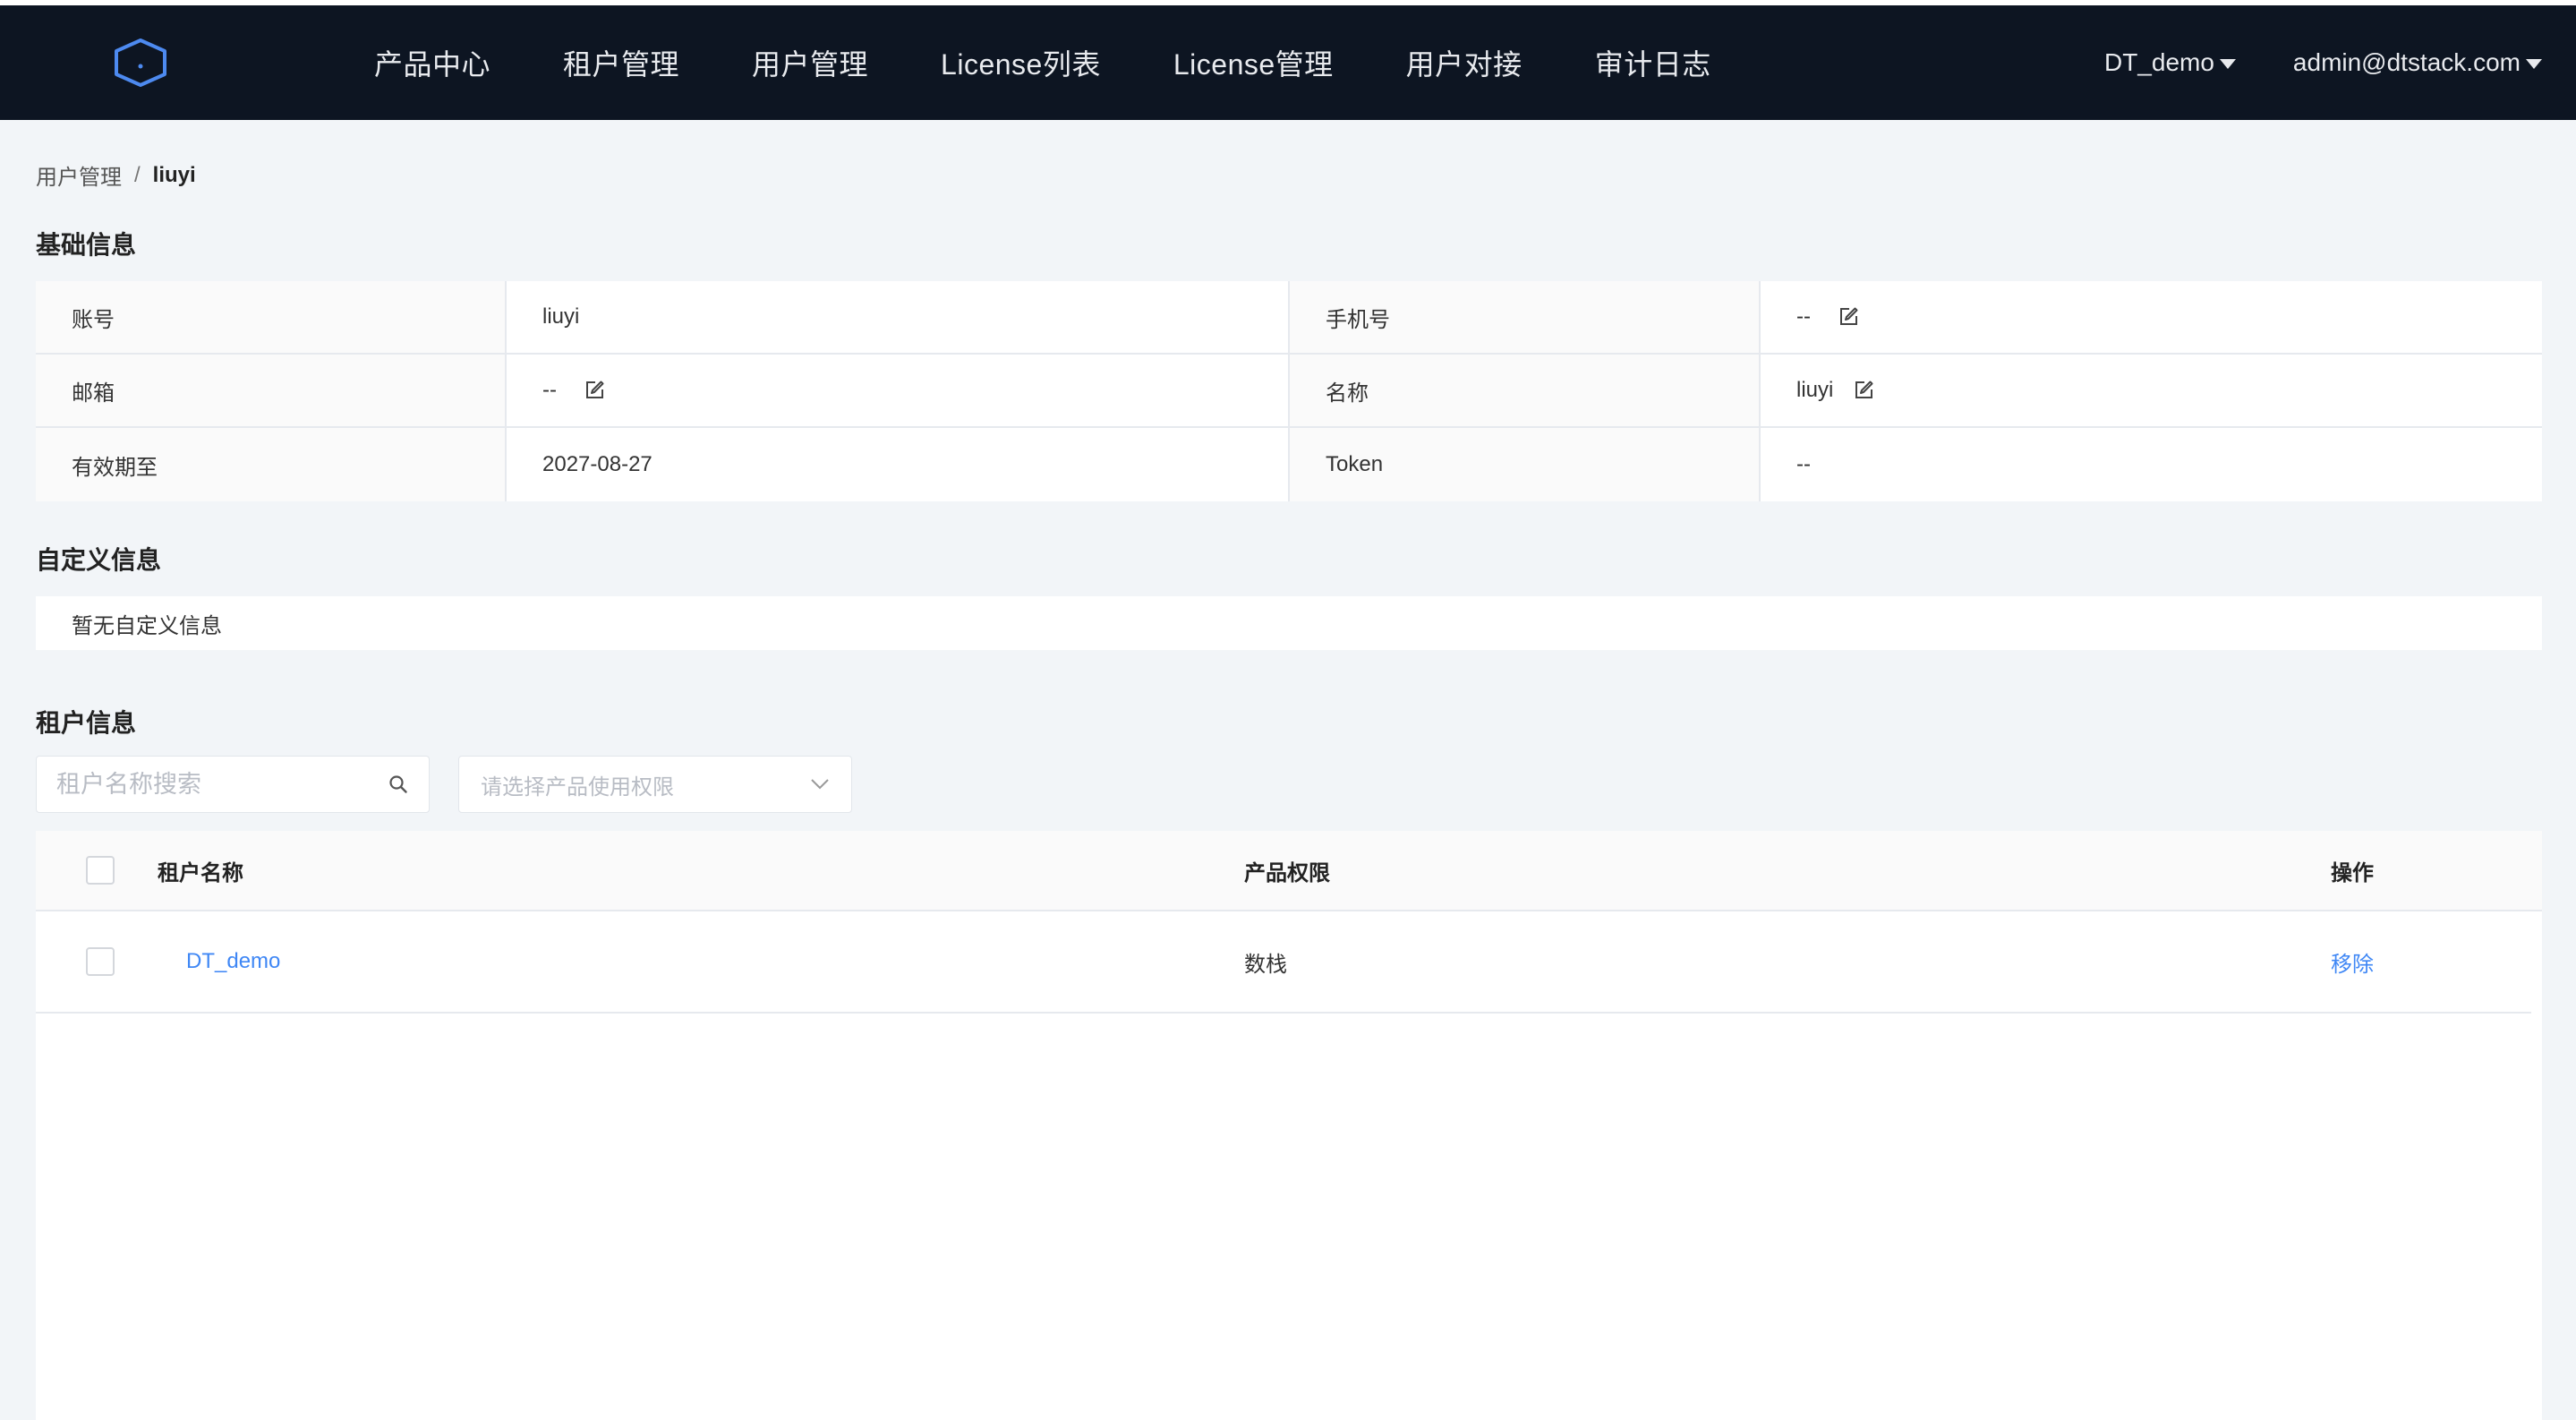 Image resolution: width=2576 pixels, height=1420 pixels. I want to click on table-row: DT_demo 数栈 移除, so click(1283, 963).